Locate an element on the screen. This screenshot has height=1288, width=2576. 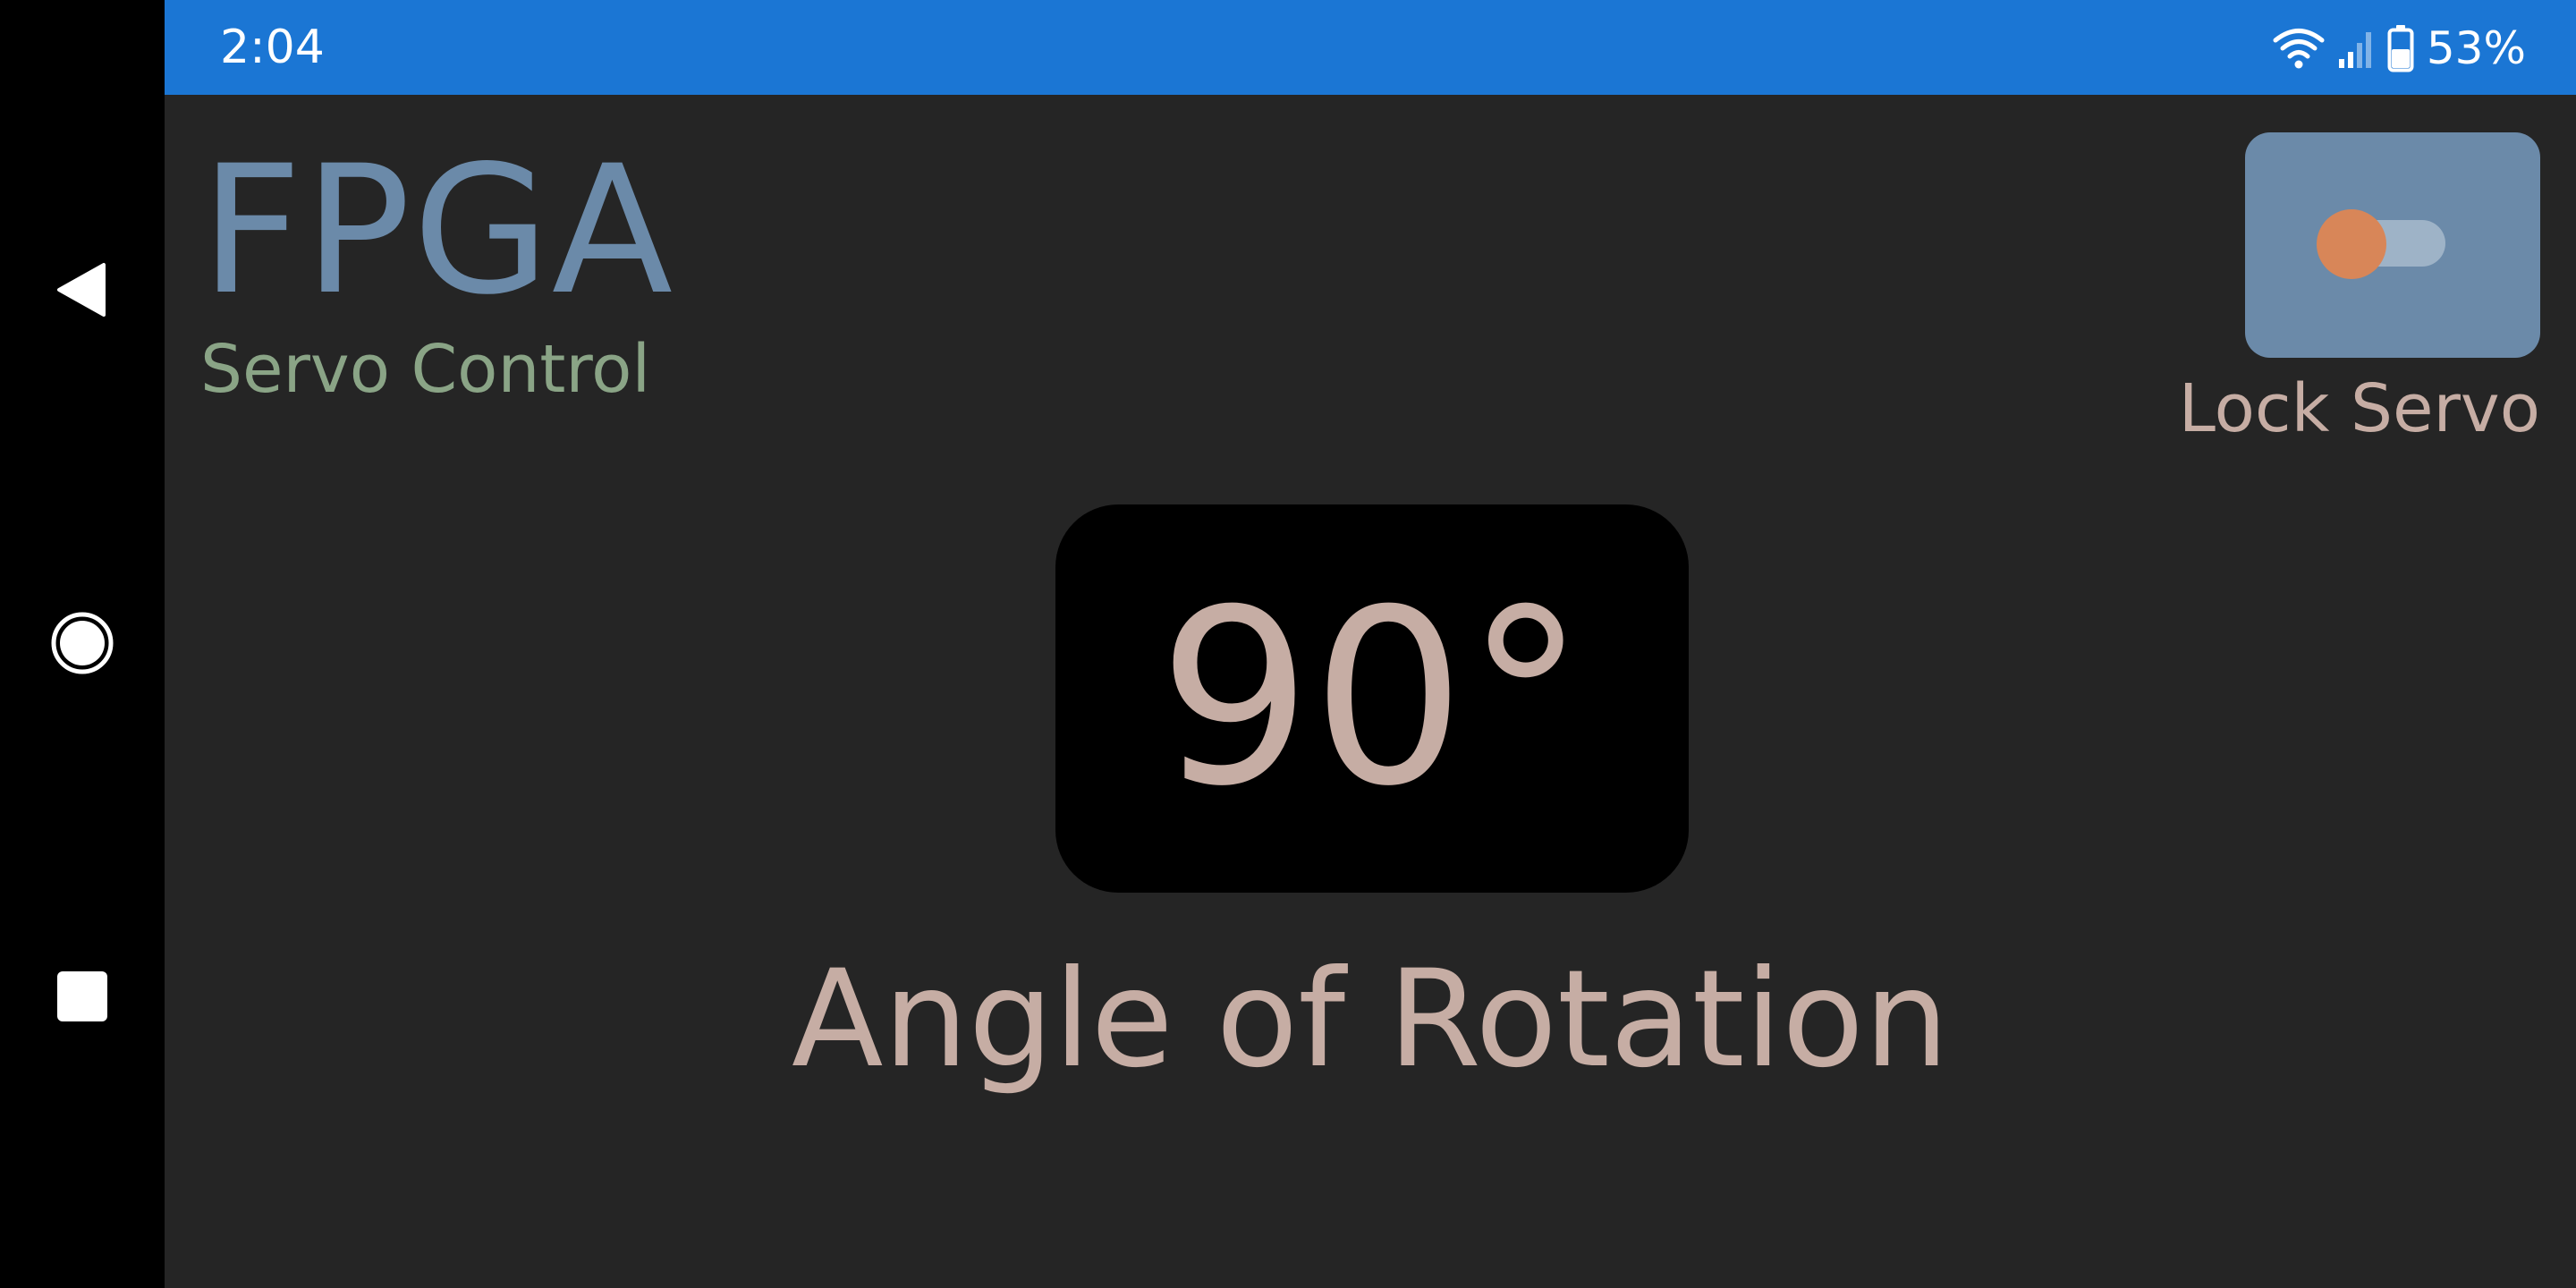
home-icon is located at coordinates (82, 643).